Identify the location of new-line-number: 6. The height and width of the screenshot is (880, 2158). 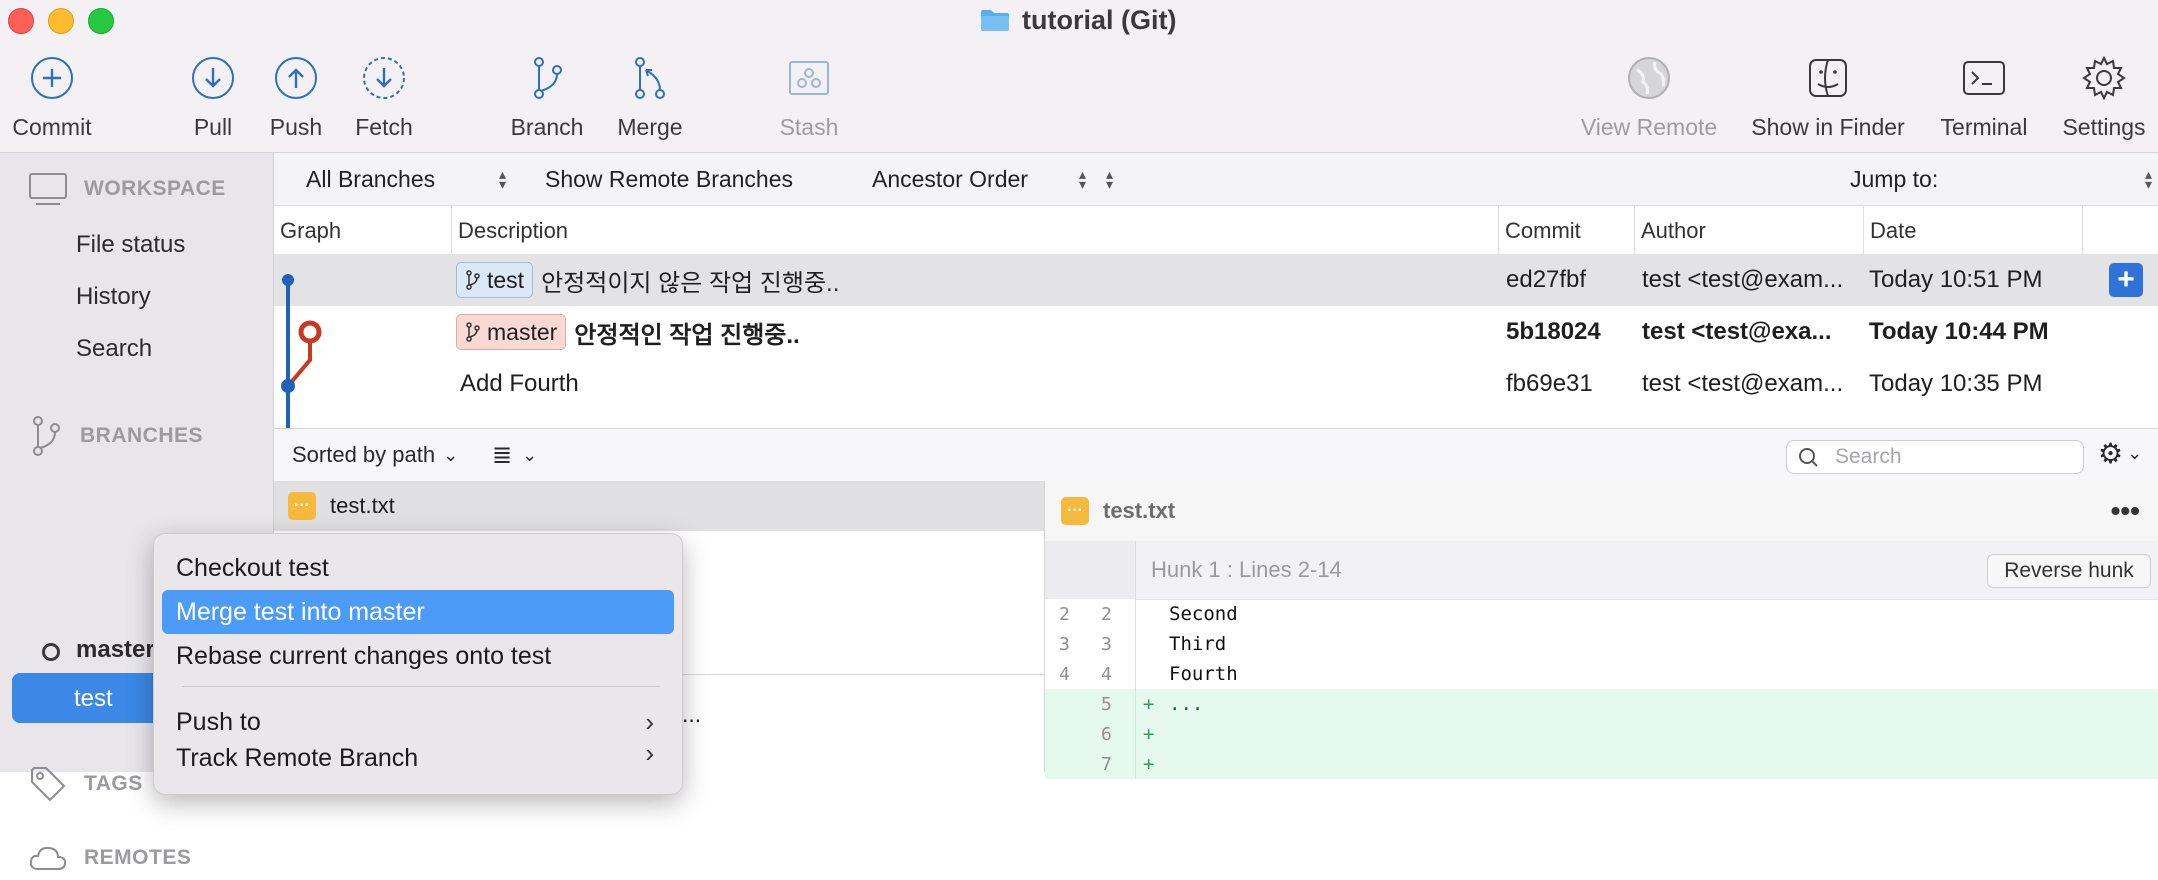
(1106, 734).